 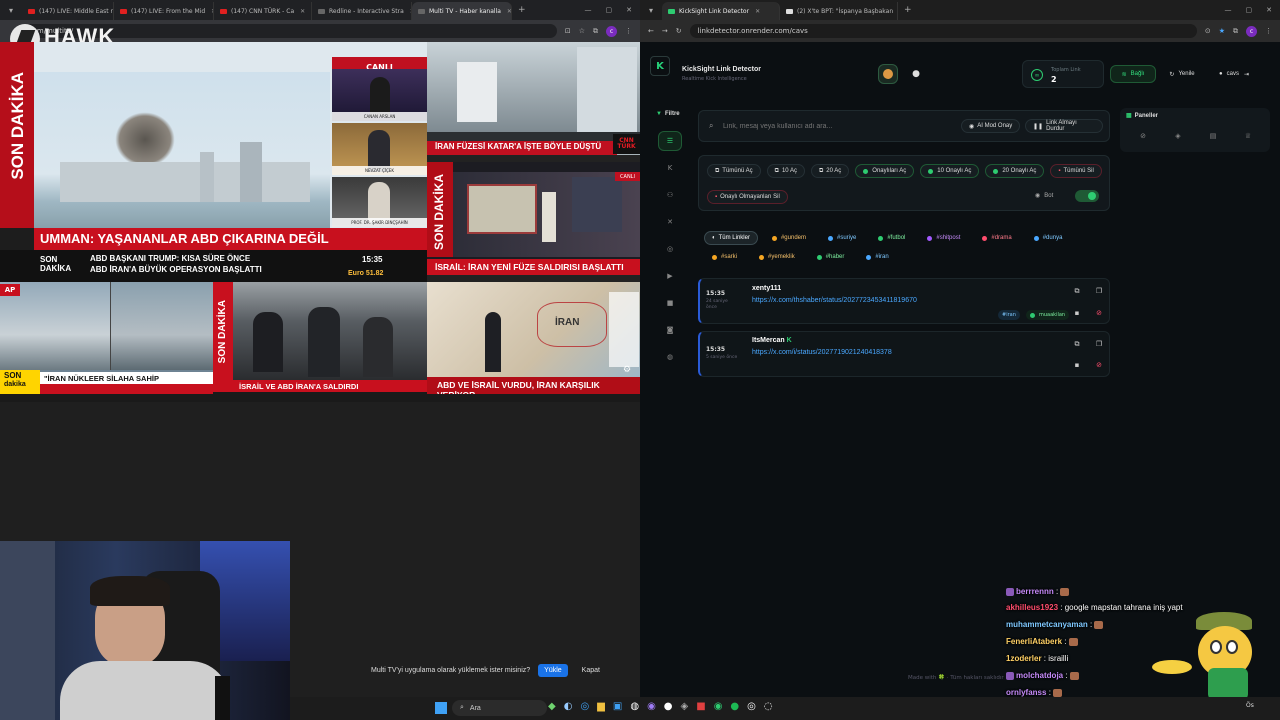 What do you see at coordinates (582, 31) in the screenshot?
I see `star-icon: ☆` at bounding box center [582, 31].